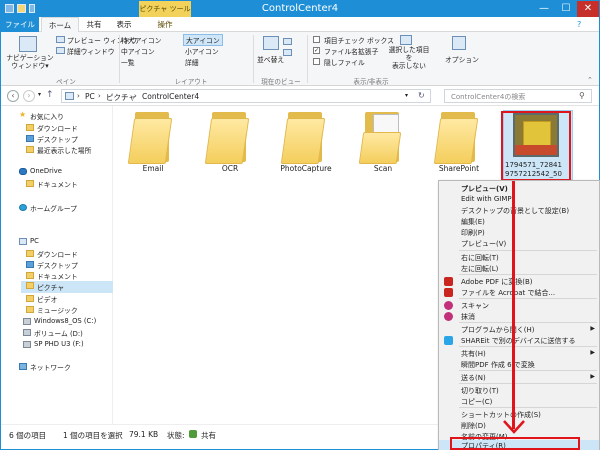 The height and width of the screenshot is (450, 600). Describe the element at coordinates (60, 50) in the screenshot. I see `details-pane-icon` at that location.